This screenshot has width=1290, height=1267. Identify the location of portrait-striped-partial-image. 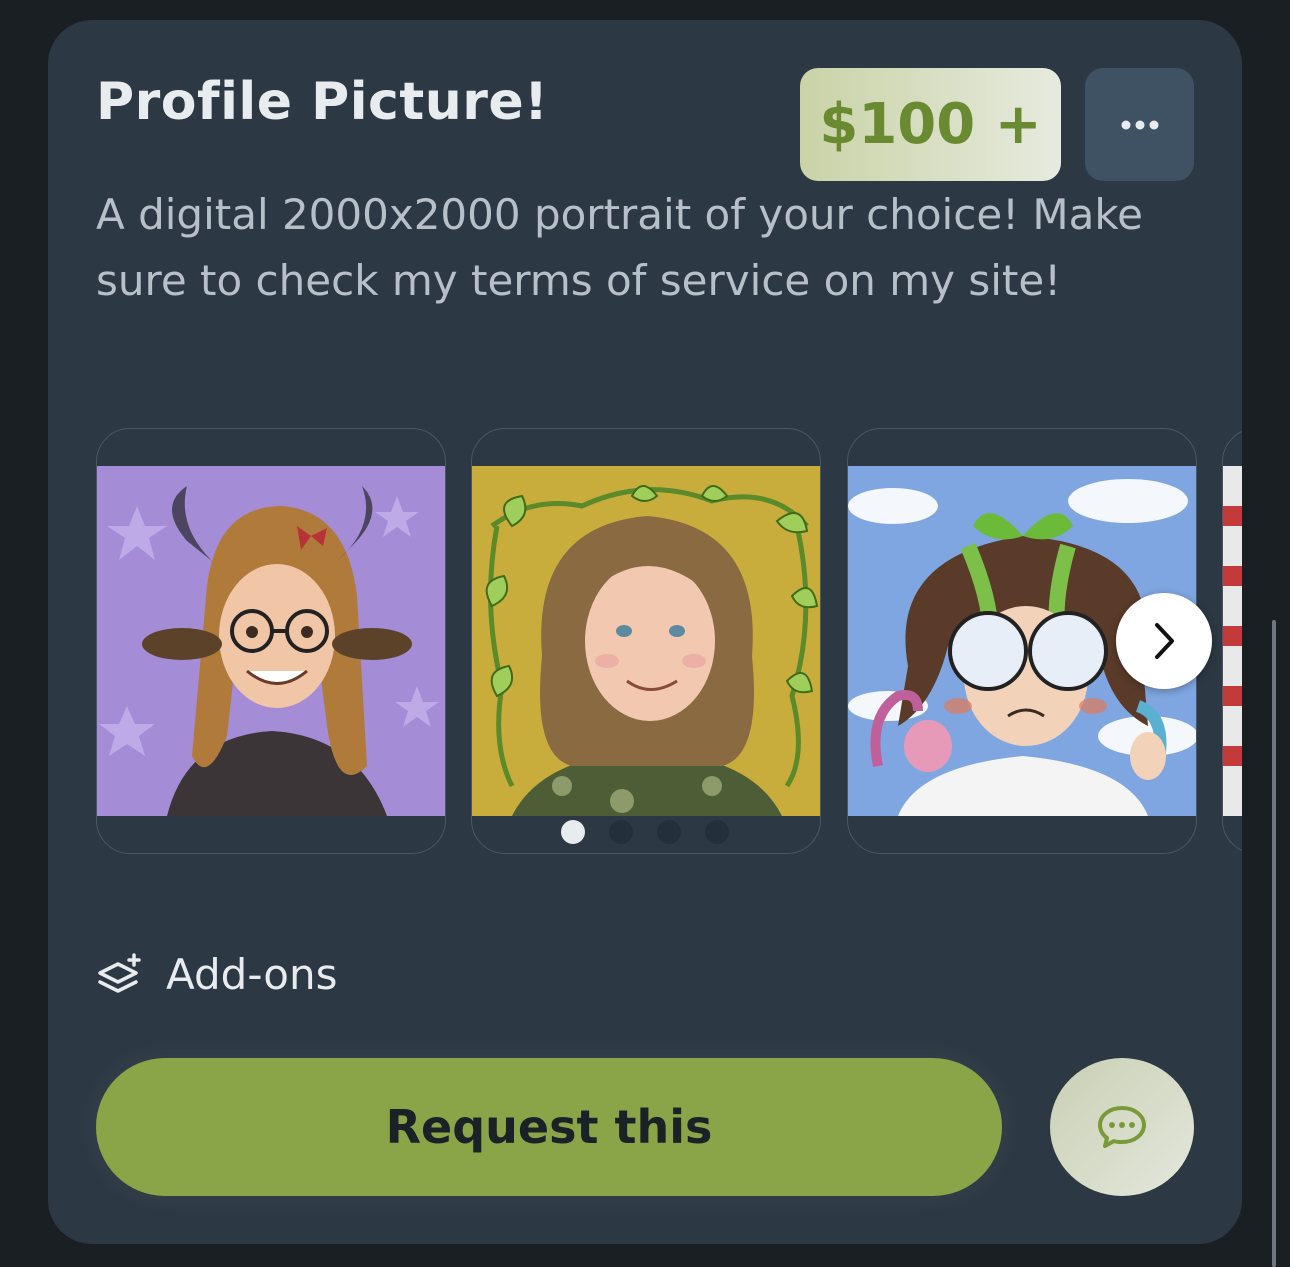
(1232, 641).